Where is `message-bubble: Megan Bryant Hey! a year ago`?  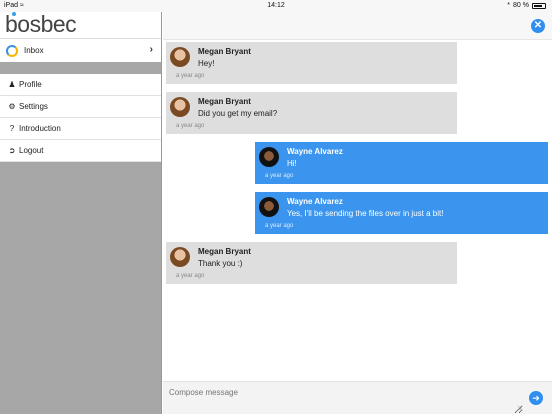
message-bubble: Megan Bryant Hey! a year ago is located at coordinates (311, 63).